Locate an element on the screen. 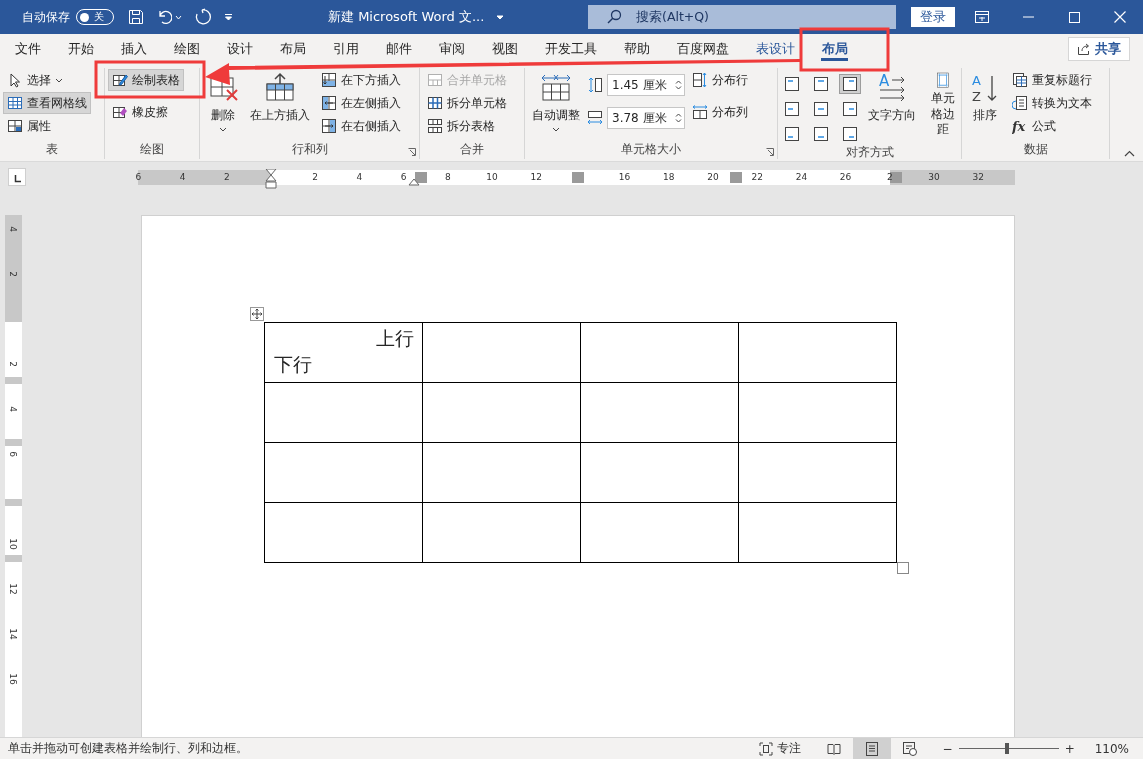 This screenshot has width=1143, height=759. table-resize-handle is located at coordinates (903, 568).